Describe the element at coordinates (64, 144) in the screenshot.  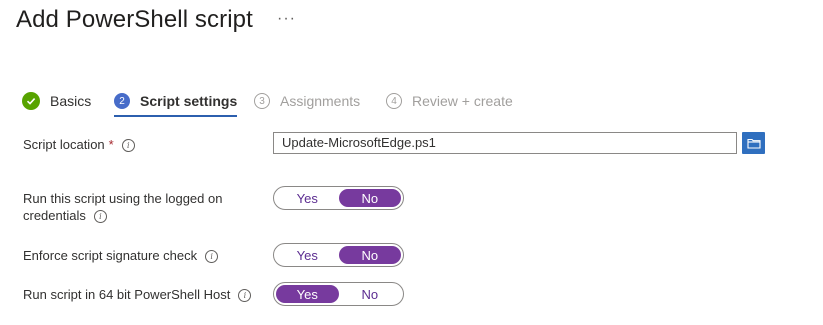
I see `script-location-label: Script location` at that location.